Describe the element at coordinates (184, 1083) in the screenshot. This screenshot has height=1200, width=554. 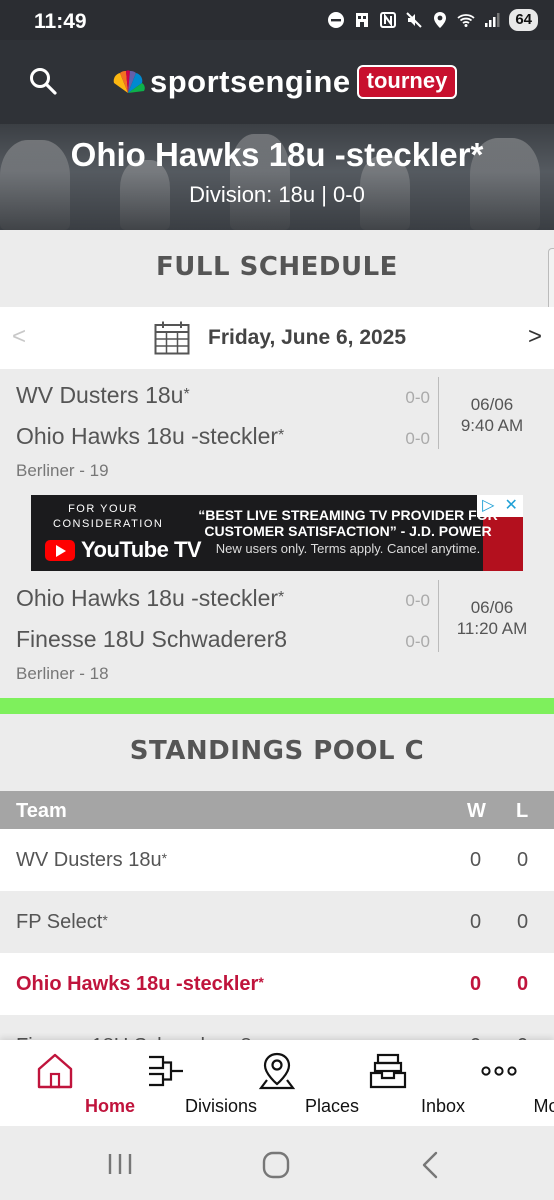
I see `nav-divisions: Divisions` at that location.